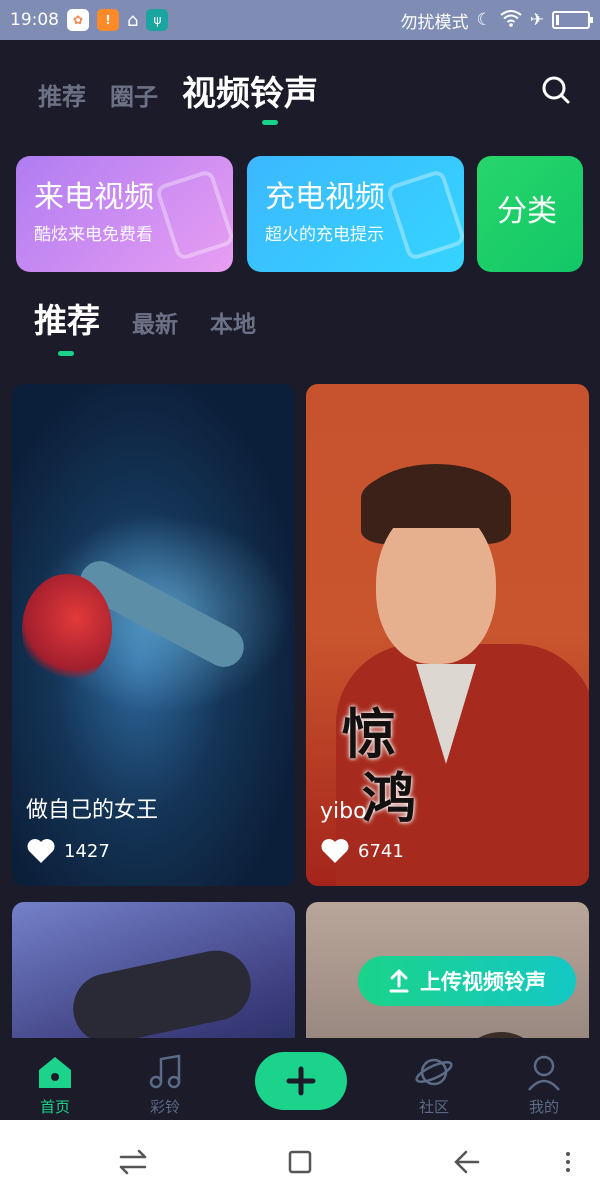  Describe the element at coordinates (369, 734) in the screenshot. I see `calligraphy-char-1: 惊` at that location.